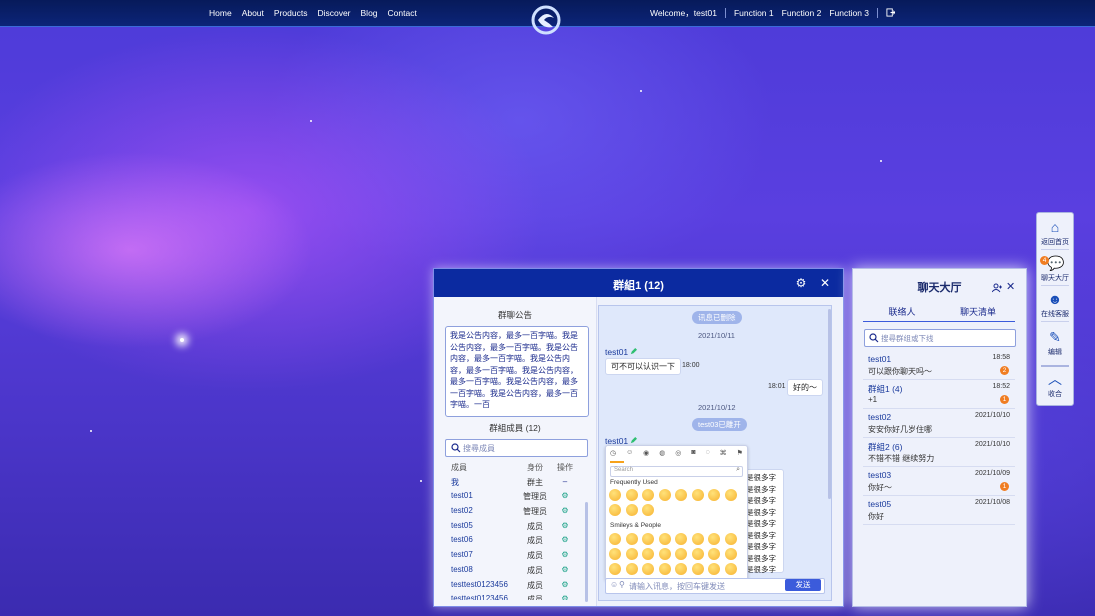 The height and width of the screenshot is (616, 1095). I want to click on nav-blog: Blog, so click(369, 13).